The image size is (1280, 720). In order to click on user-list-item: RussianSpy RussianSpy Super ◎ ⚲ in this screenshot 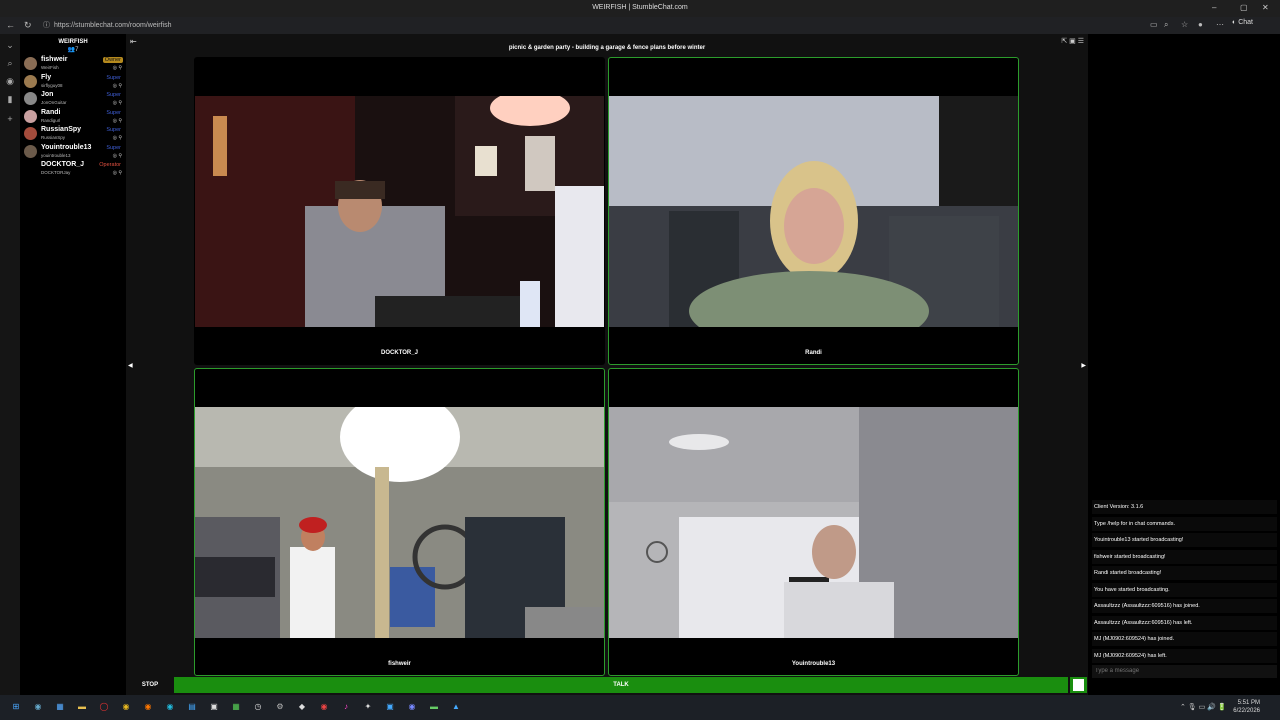, I will do `click(74, 134)`.